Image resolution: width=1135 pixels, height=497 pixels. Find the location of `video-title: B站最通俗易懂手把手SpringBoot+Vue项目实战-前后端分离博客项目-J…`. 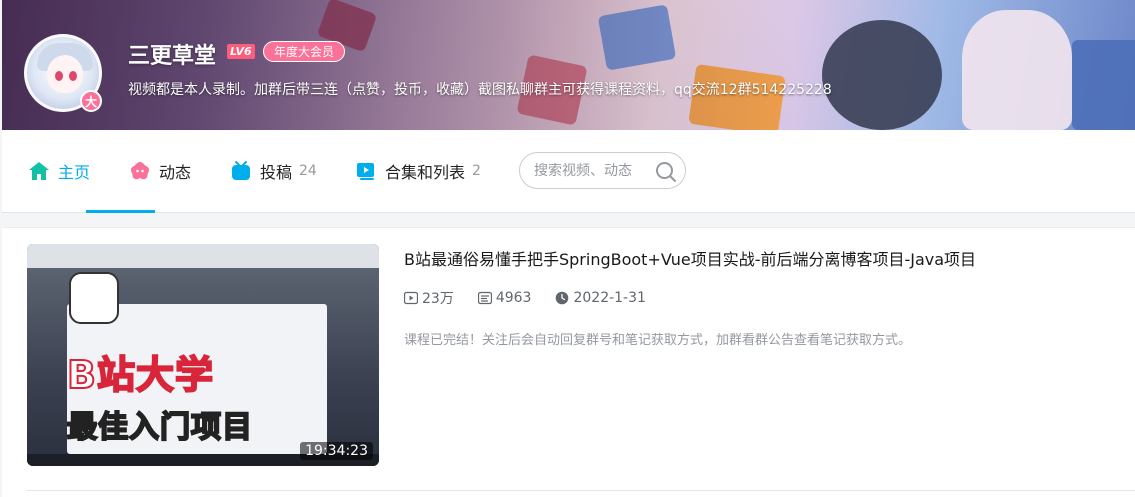

video-title: B站最通俗易懂手把手SpringBoot+Vue项目实战-前后端分离博客项目-J… is located at coordinates (690, 258).